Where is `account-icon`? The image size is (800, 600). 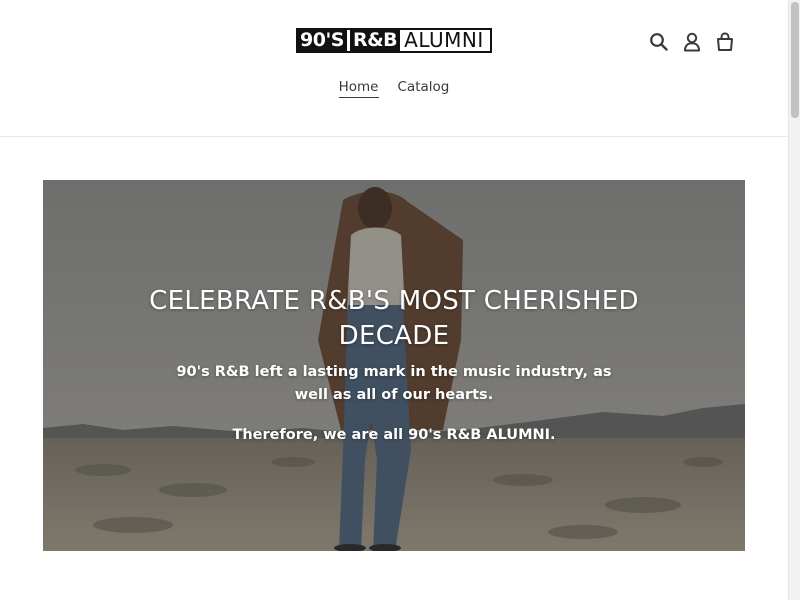
account-icon is located at coordinates (691, 42).